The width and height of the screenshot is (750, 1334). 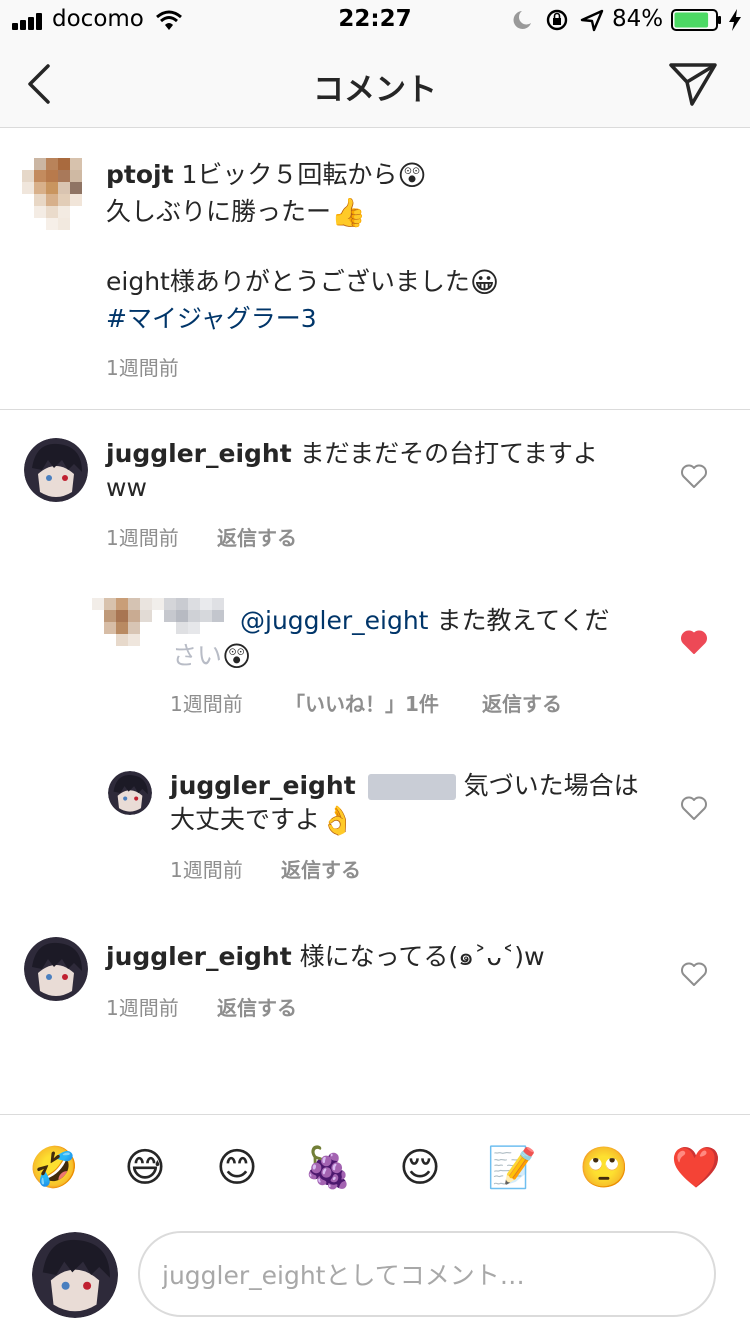 I want to click on caption-line-2: 久しぶりに勝ったー👍, so click(x=236, y=212).